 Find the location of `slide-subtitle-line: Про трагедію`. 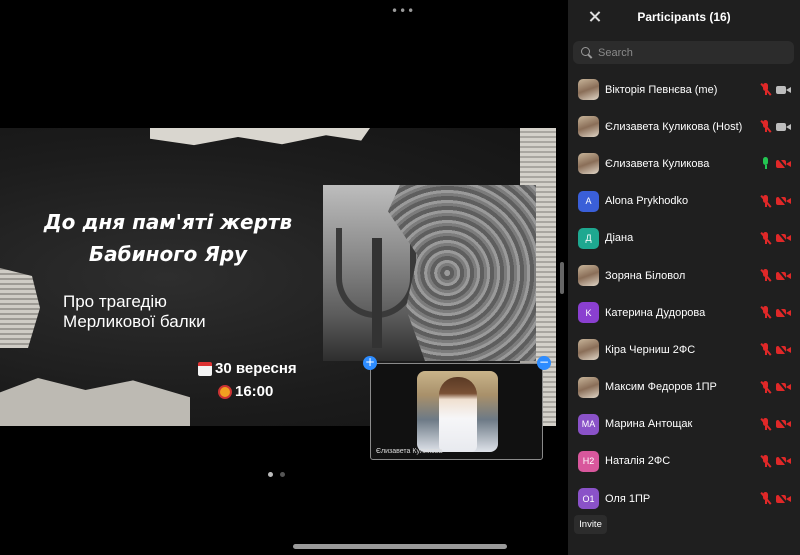

slide-subtitle-line: Про трагедію is located at coordinates (115, 301).